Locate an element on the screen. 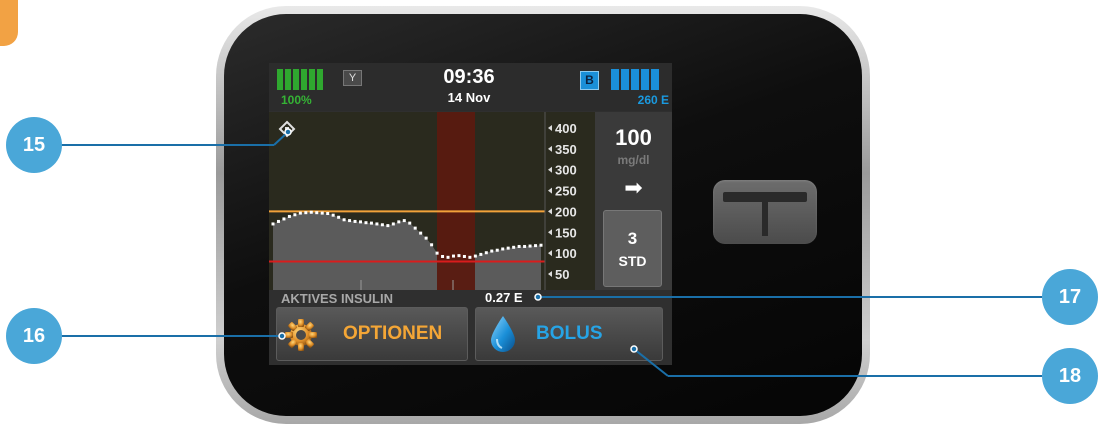 Image resolution: width=1112 pixels, height=429 pixels. callout-18-line is located at coordinates (651, 362).